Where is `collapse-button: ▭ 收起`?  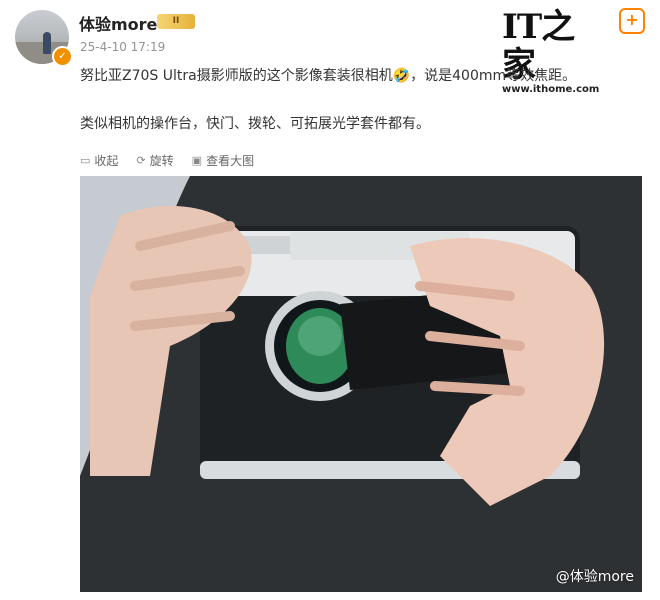 collapse-button: ▭ 收起 is located at coordinates (99, 160).